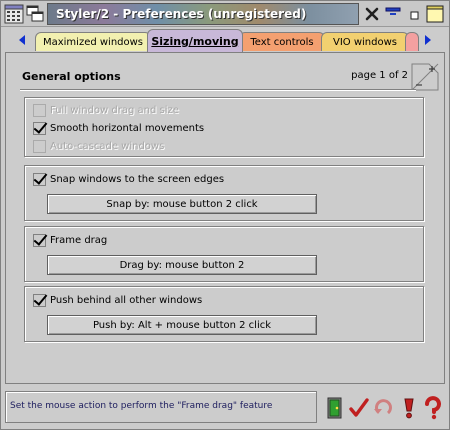 This screenshot has width=450, height=430. What do you see at coordinates (14, 14) in the screenshot?
I see `system-menu-icon` at bounding box center [14, 14].